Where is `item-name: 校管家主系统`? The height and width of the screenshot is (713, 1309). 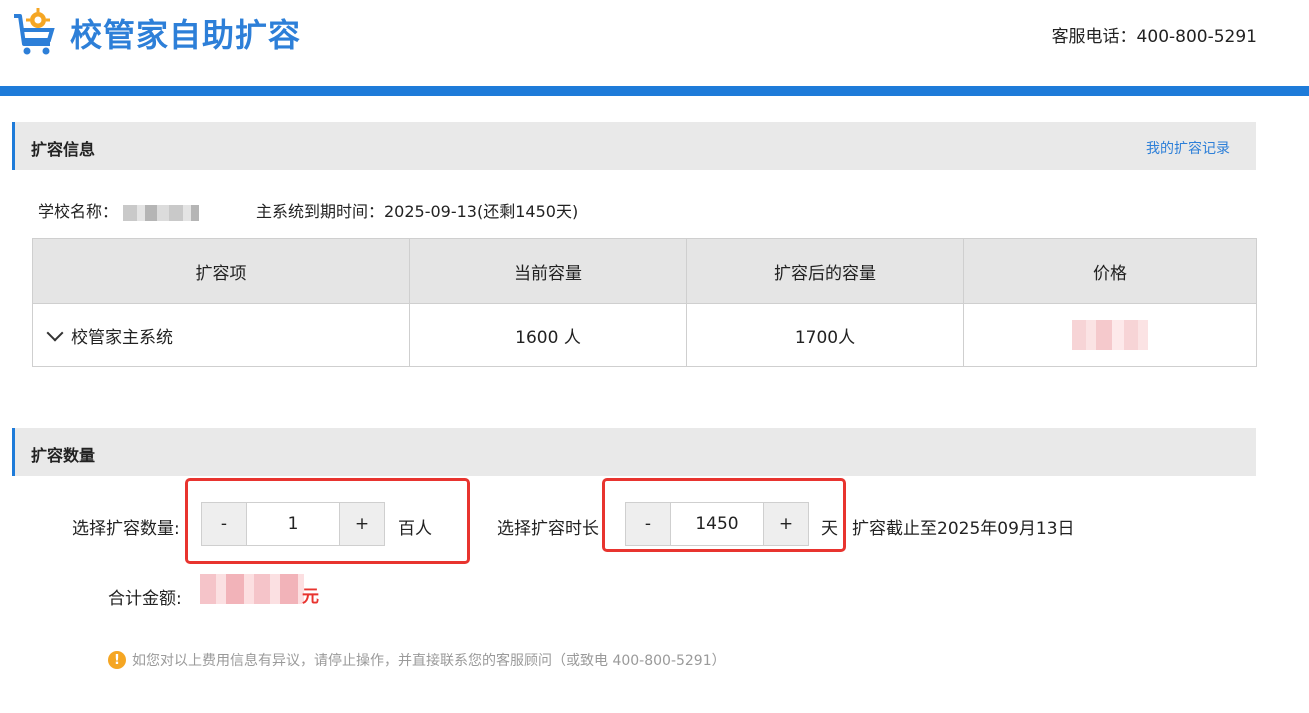
item-name: 校管家主系统 is located at coordinates (122, 337).